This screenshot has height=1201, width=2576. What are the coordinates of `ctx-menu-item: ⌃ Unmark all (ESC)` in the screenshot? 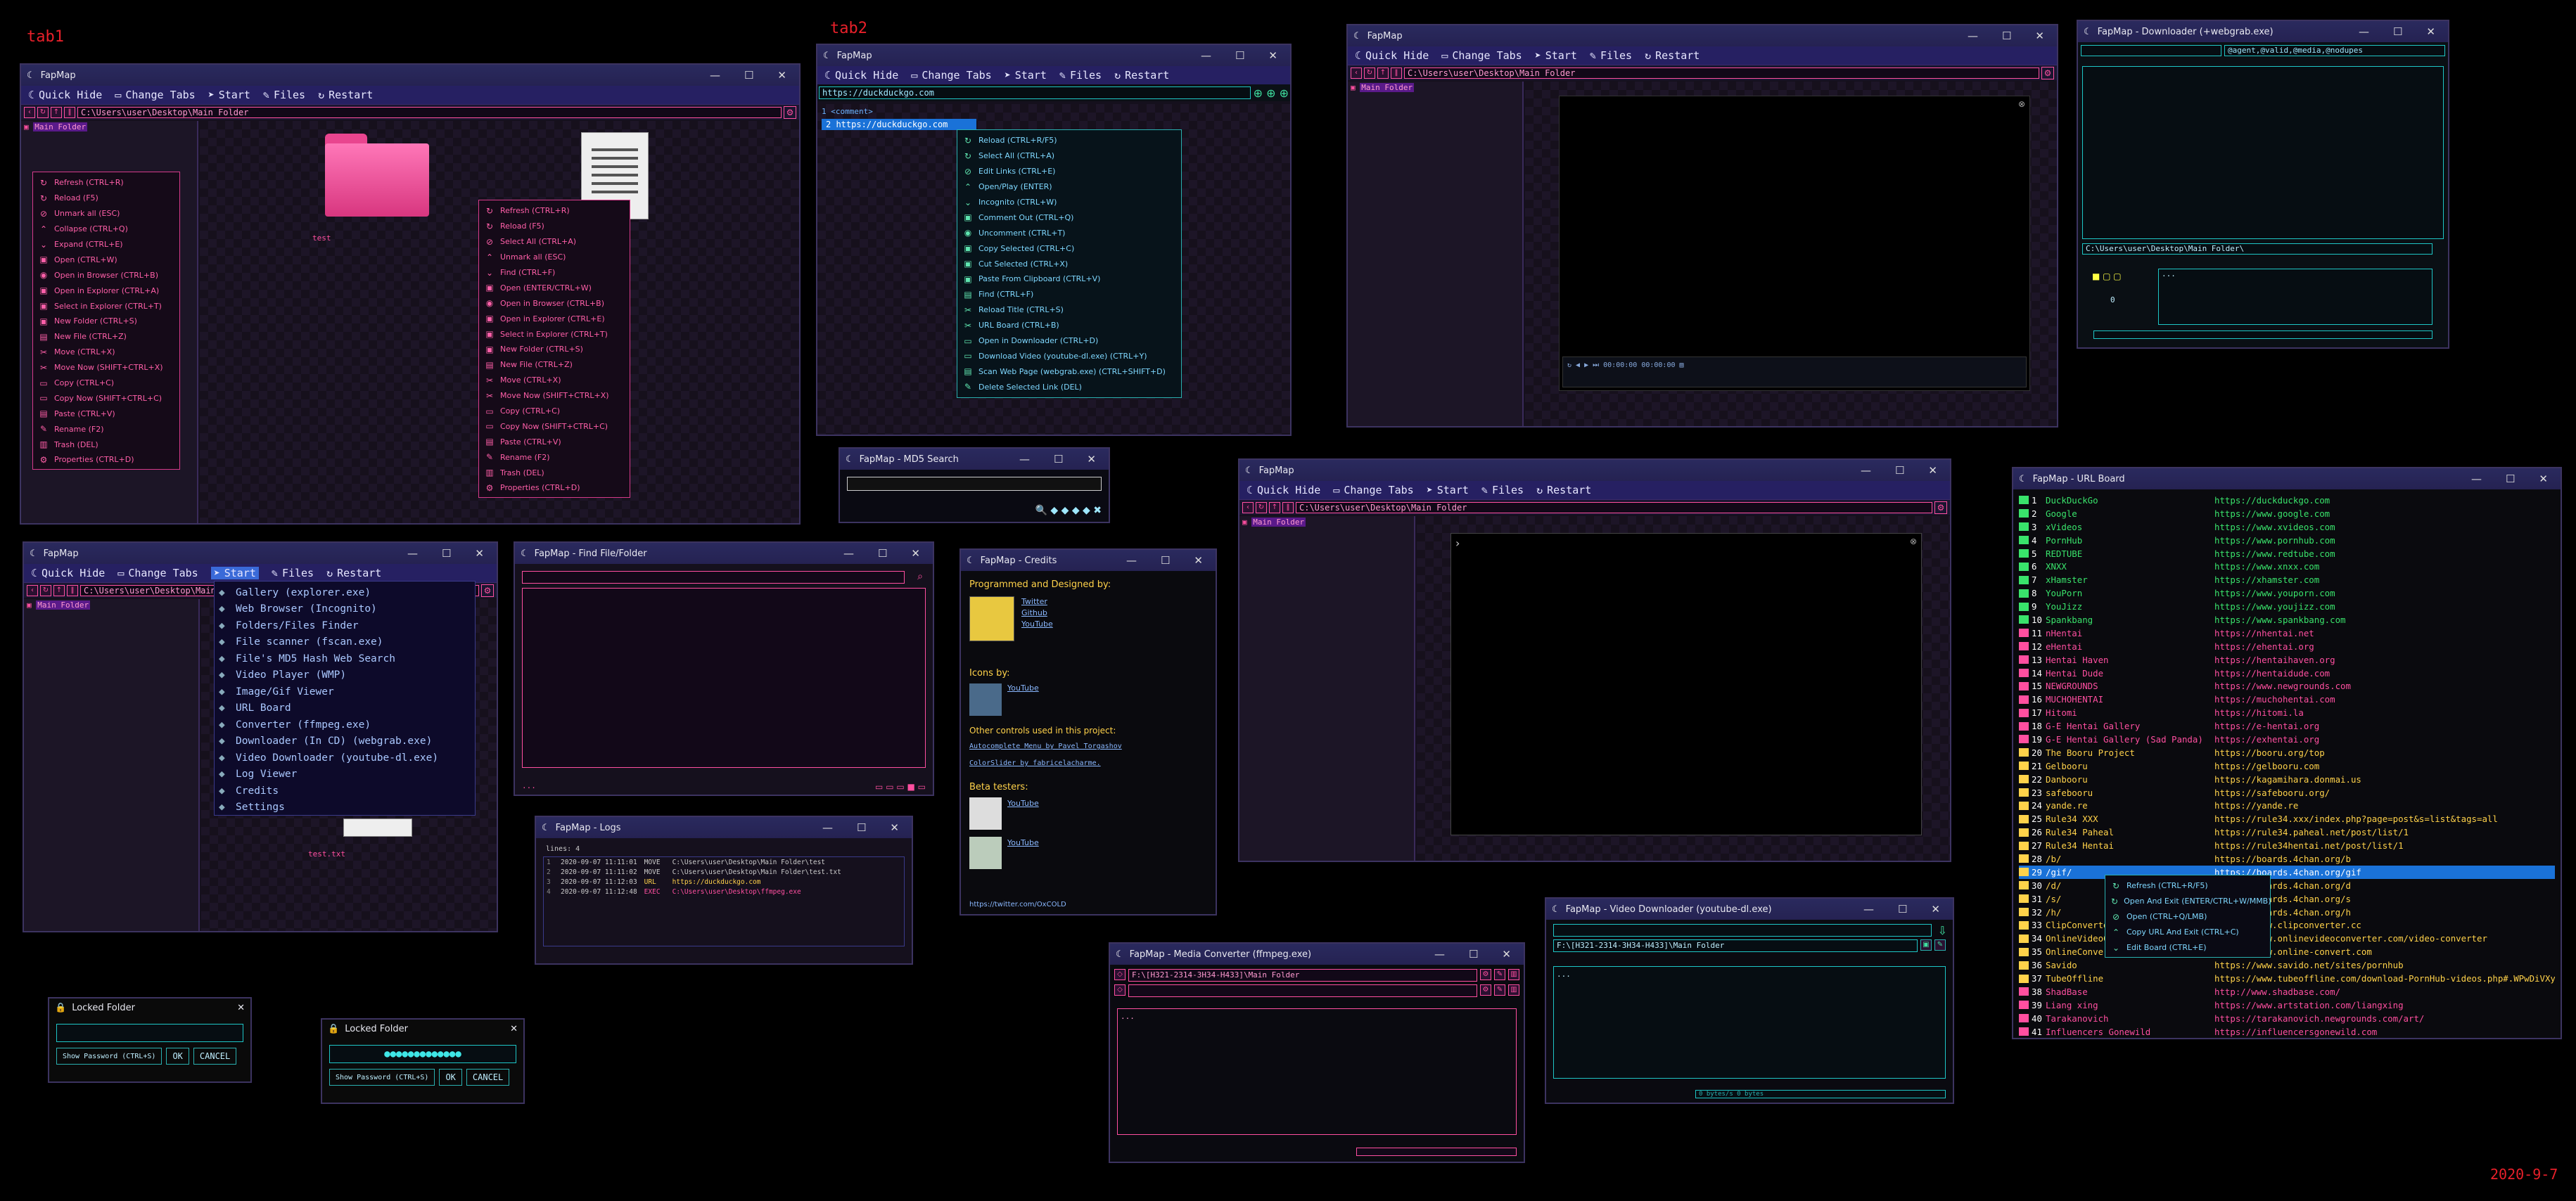 It's located at (554, 257).